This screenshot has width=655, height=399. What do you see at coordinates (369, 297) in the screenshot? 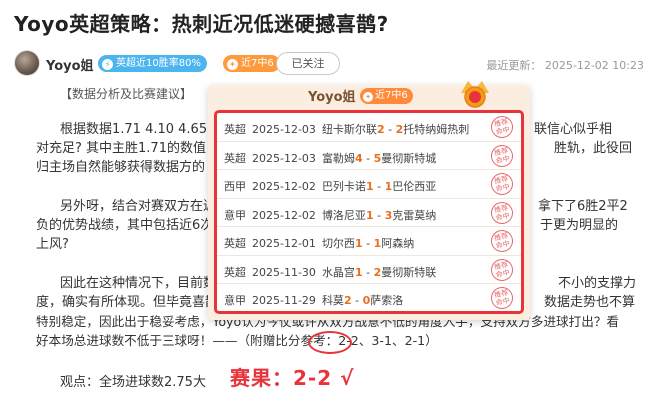
I see `match-row: 意甲 2025-11-29 科莫2 - 0萨索洛 推荐 命中` at bounding box center [369, 297].